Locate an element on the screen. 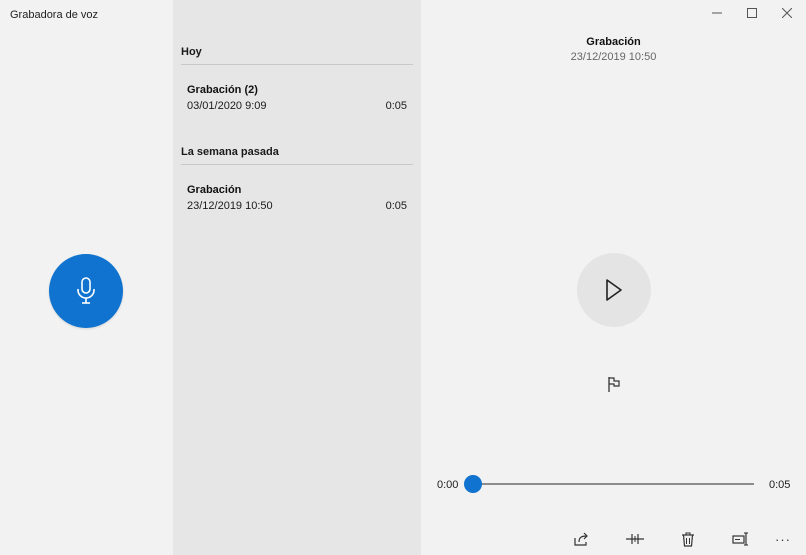 The height and width of the screenshot is (555, 806). trim-icon is located at coordinates (635, 539).